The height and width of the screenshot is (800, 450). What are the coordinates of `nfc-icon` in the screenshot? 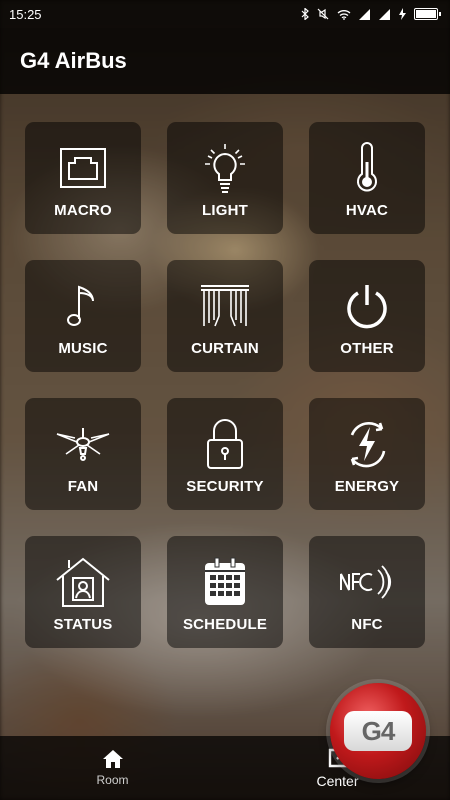 It's located at (367, 582).